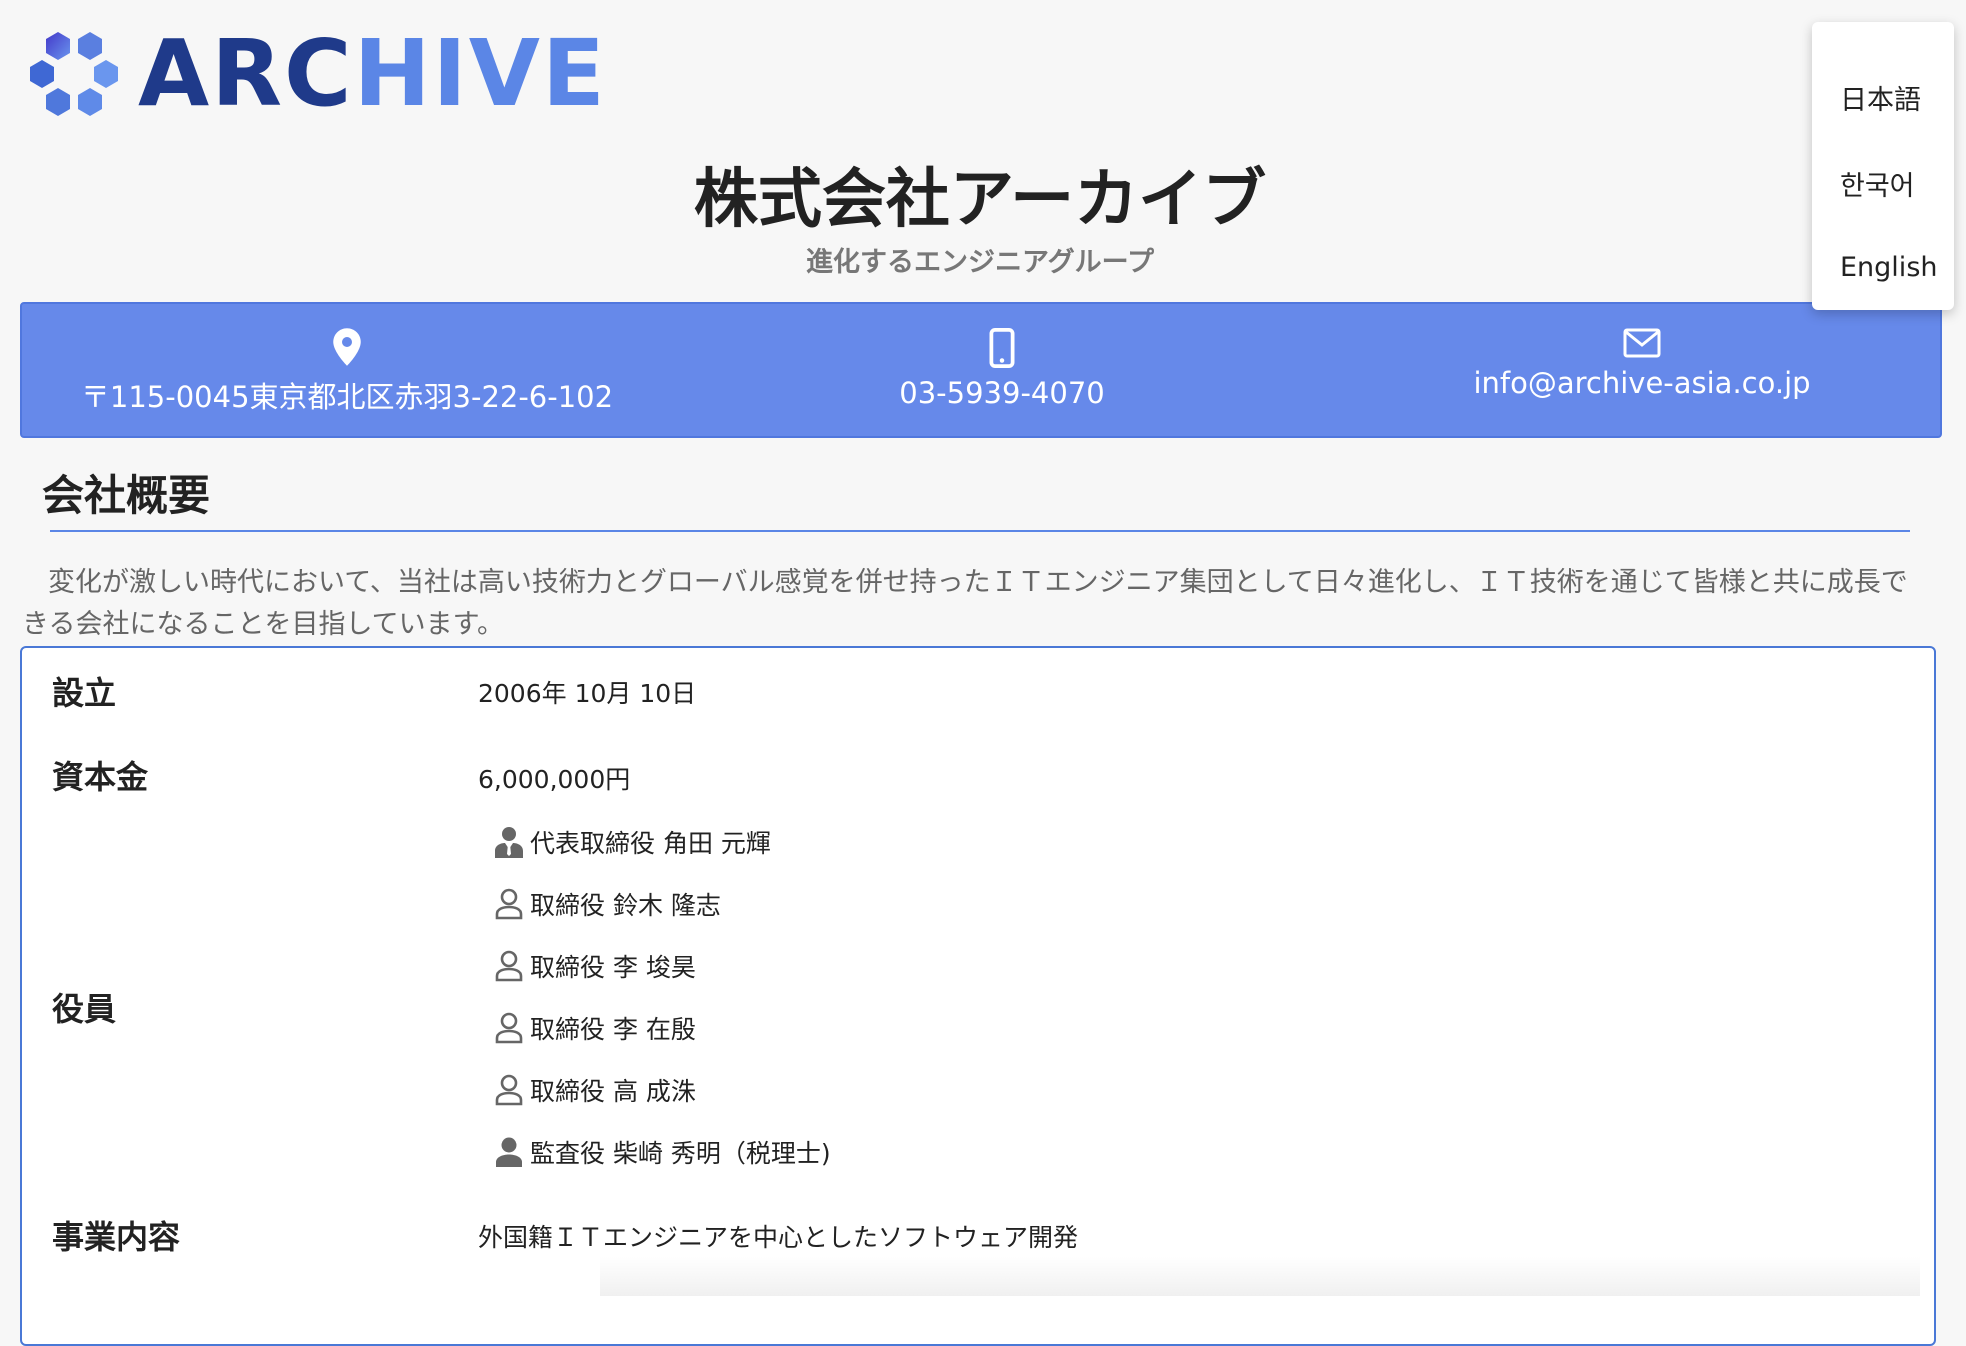  Describe the element at coordinates (613, 1091) in the screenshot. I see `officer-text: 取締役 高 成洙` at that location.